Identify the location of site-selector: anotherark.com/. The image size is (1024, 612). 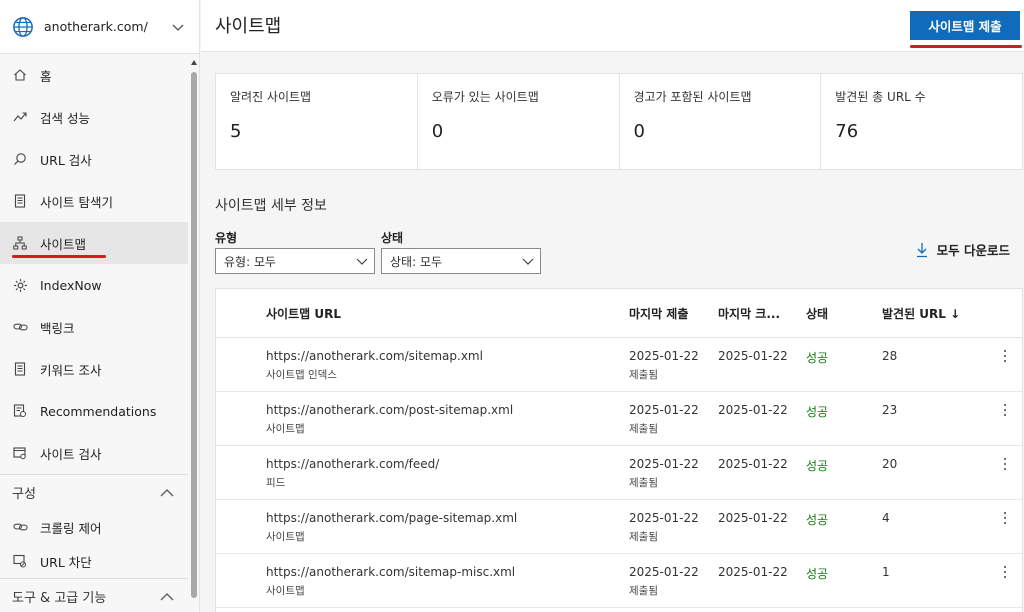
(99, 27).